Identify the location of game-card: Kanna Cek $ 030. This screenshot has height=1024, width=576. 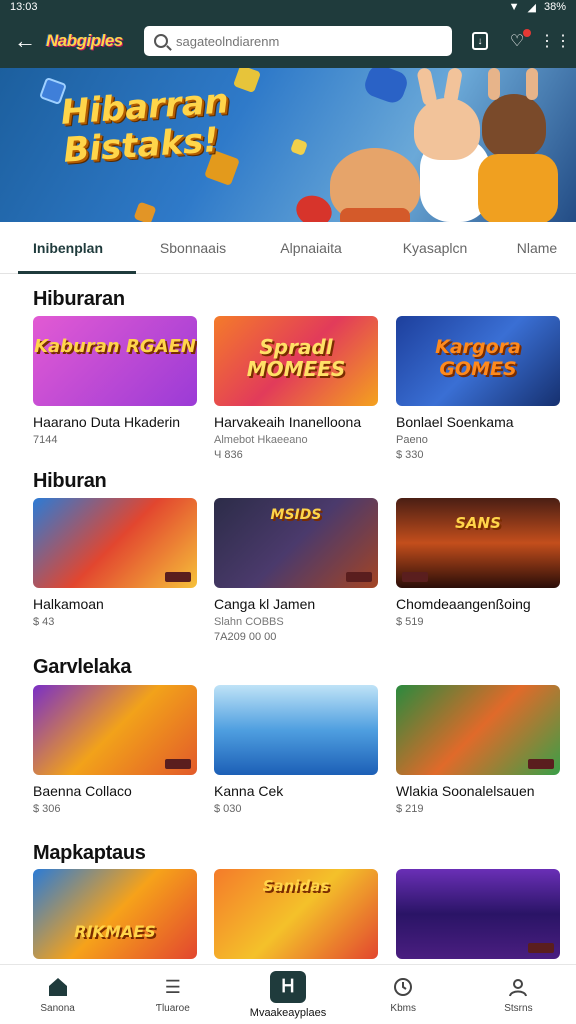
(296, 750).